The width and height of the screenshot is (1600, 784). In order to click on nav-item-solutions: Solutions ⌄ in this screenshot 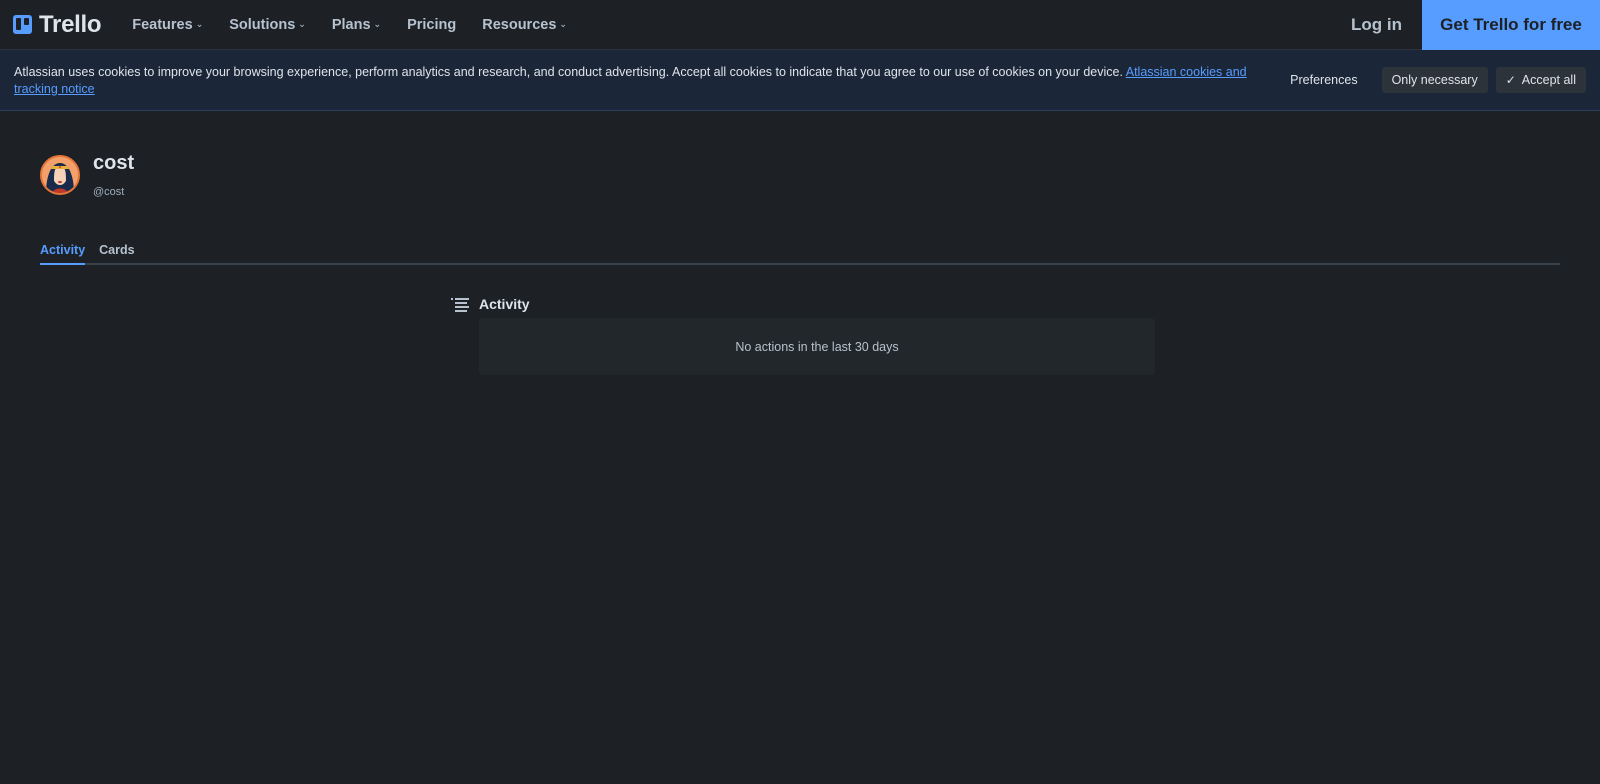, I will do `click(267, 25)`.